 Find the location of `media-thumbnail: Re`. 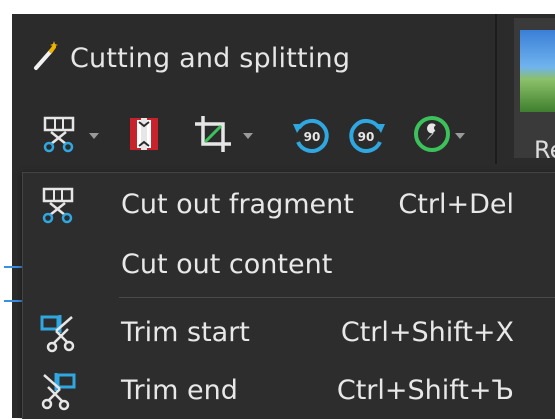

media-thumbnail: Re is located at coordinates (534, 91).